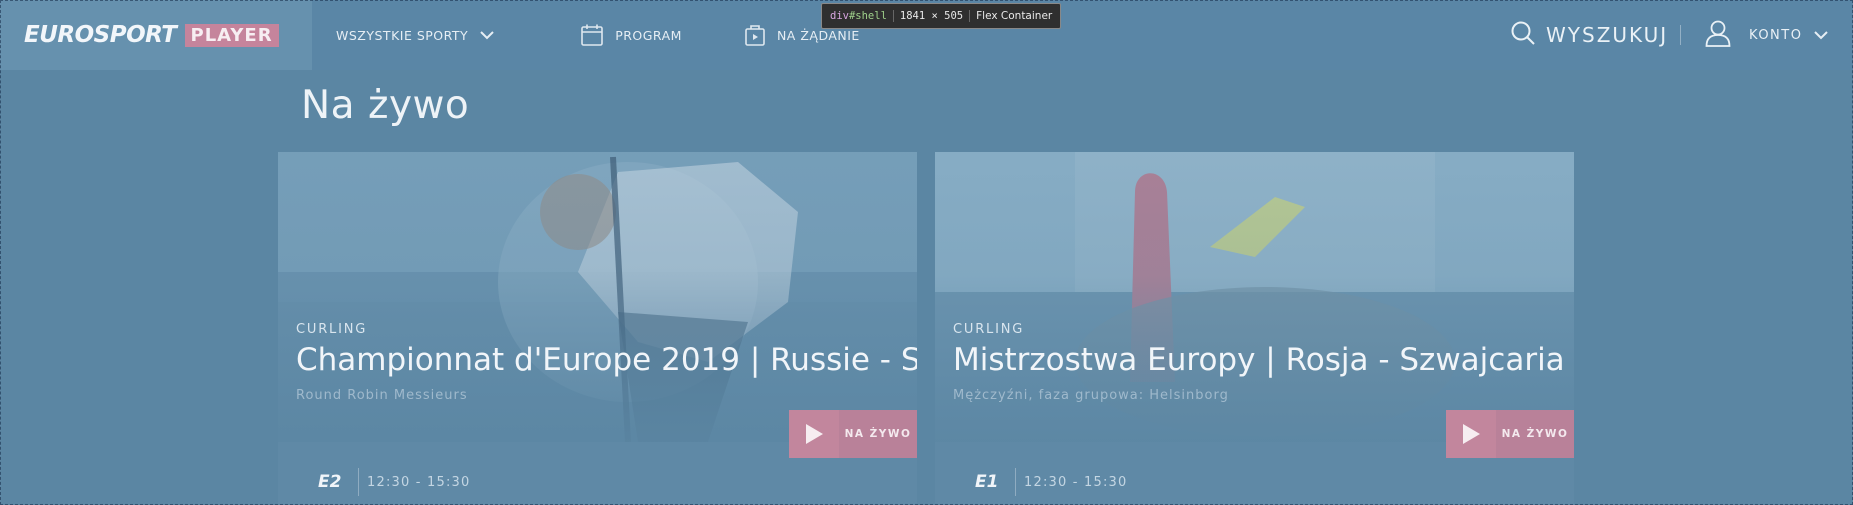 The width and height of the screenshot is (1853, 505). What do you see at coordinates (1091, 395) in the screenshot?
I see `card-subtitle: Mężczyźni, faza grupowa: Helsinborg` at bounding box center [1091, 395].